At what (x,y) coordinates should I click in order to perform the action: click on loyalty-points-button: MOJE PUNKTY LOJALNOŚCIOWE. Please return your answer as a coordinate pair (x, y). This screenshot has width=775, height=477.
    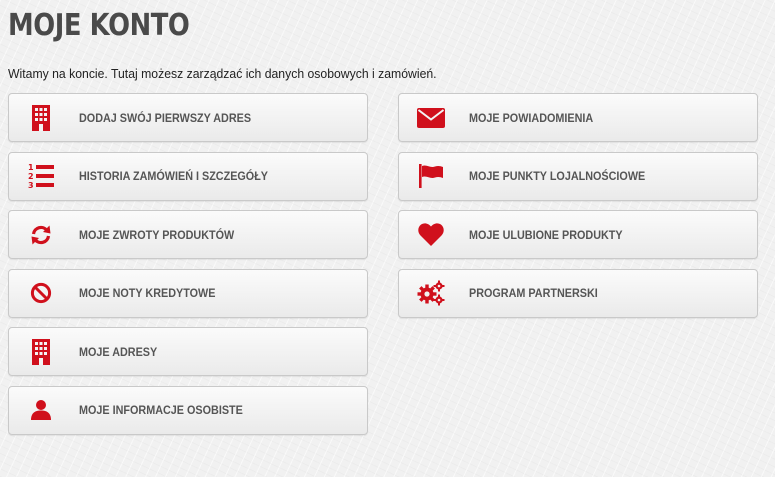
    Looking at the image, I should click on (578, 176).